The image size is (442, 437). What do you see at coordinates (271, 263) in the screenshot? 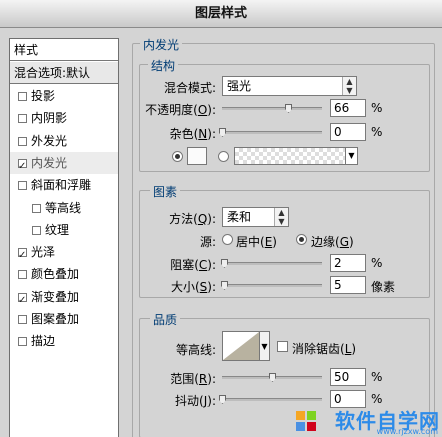
I see `choke-slider` at bounding box center [271, 263].